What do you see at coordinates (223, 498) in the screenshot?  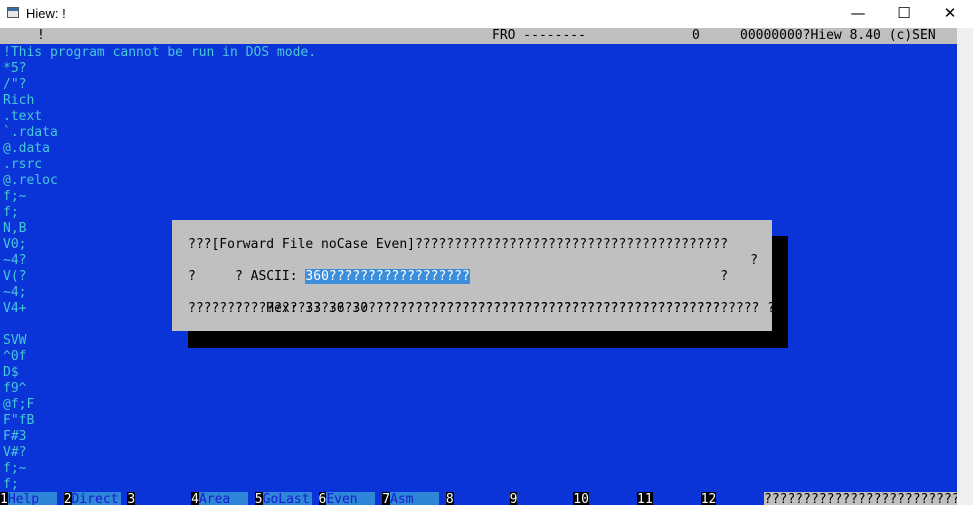 I see `function-key-label: Area` at bounding box center [223, 498].